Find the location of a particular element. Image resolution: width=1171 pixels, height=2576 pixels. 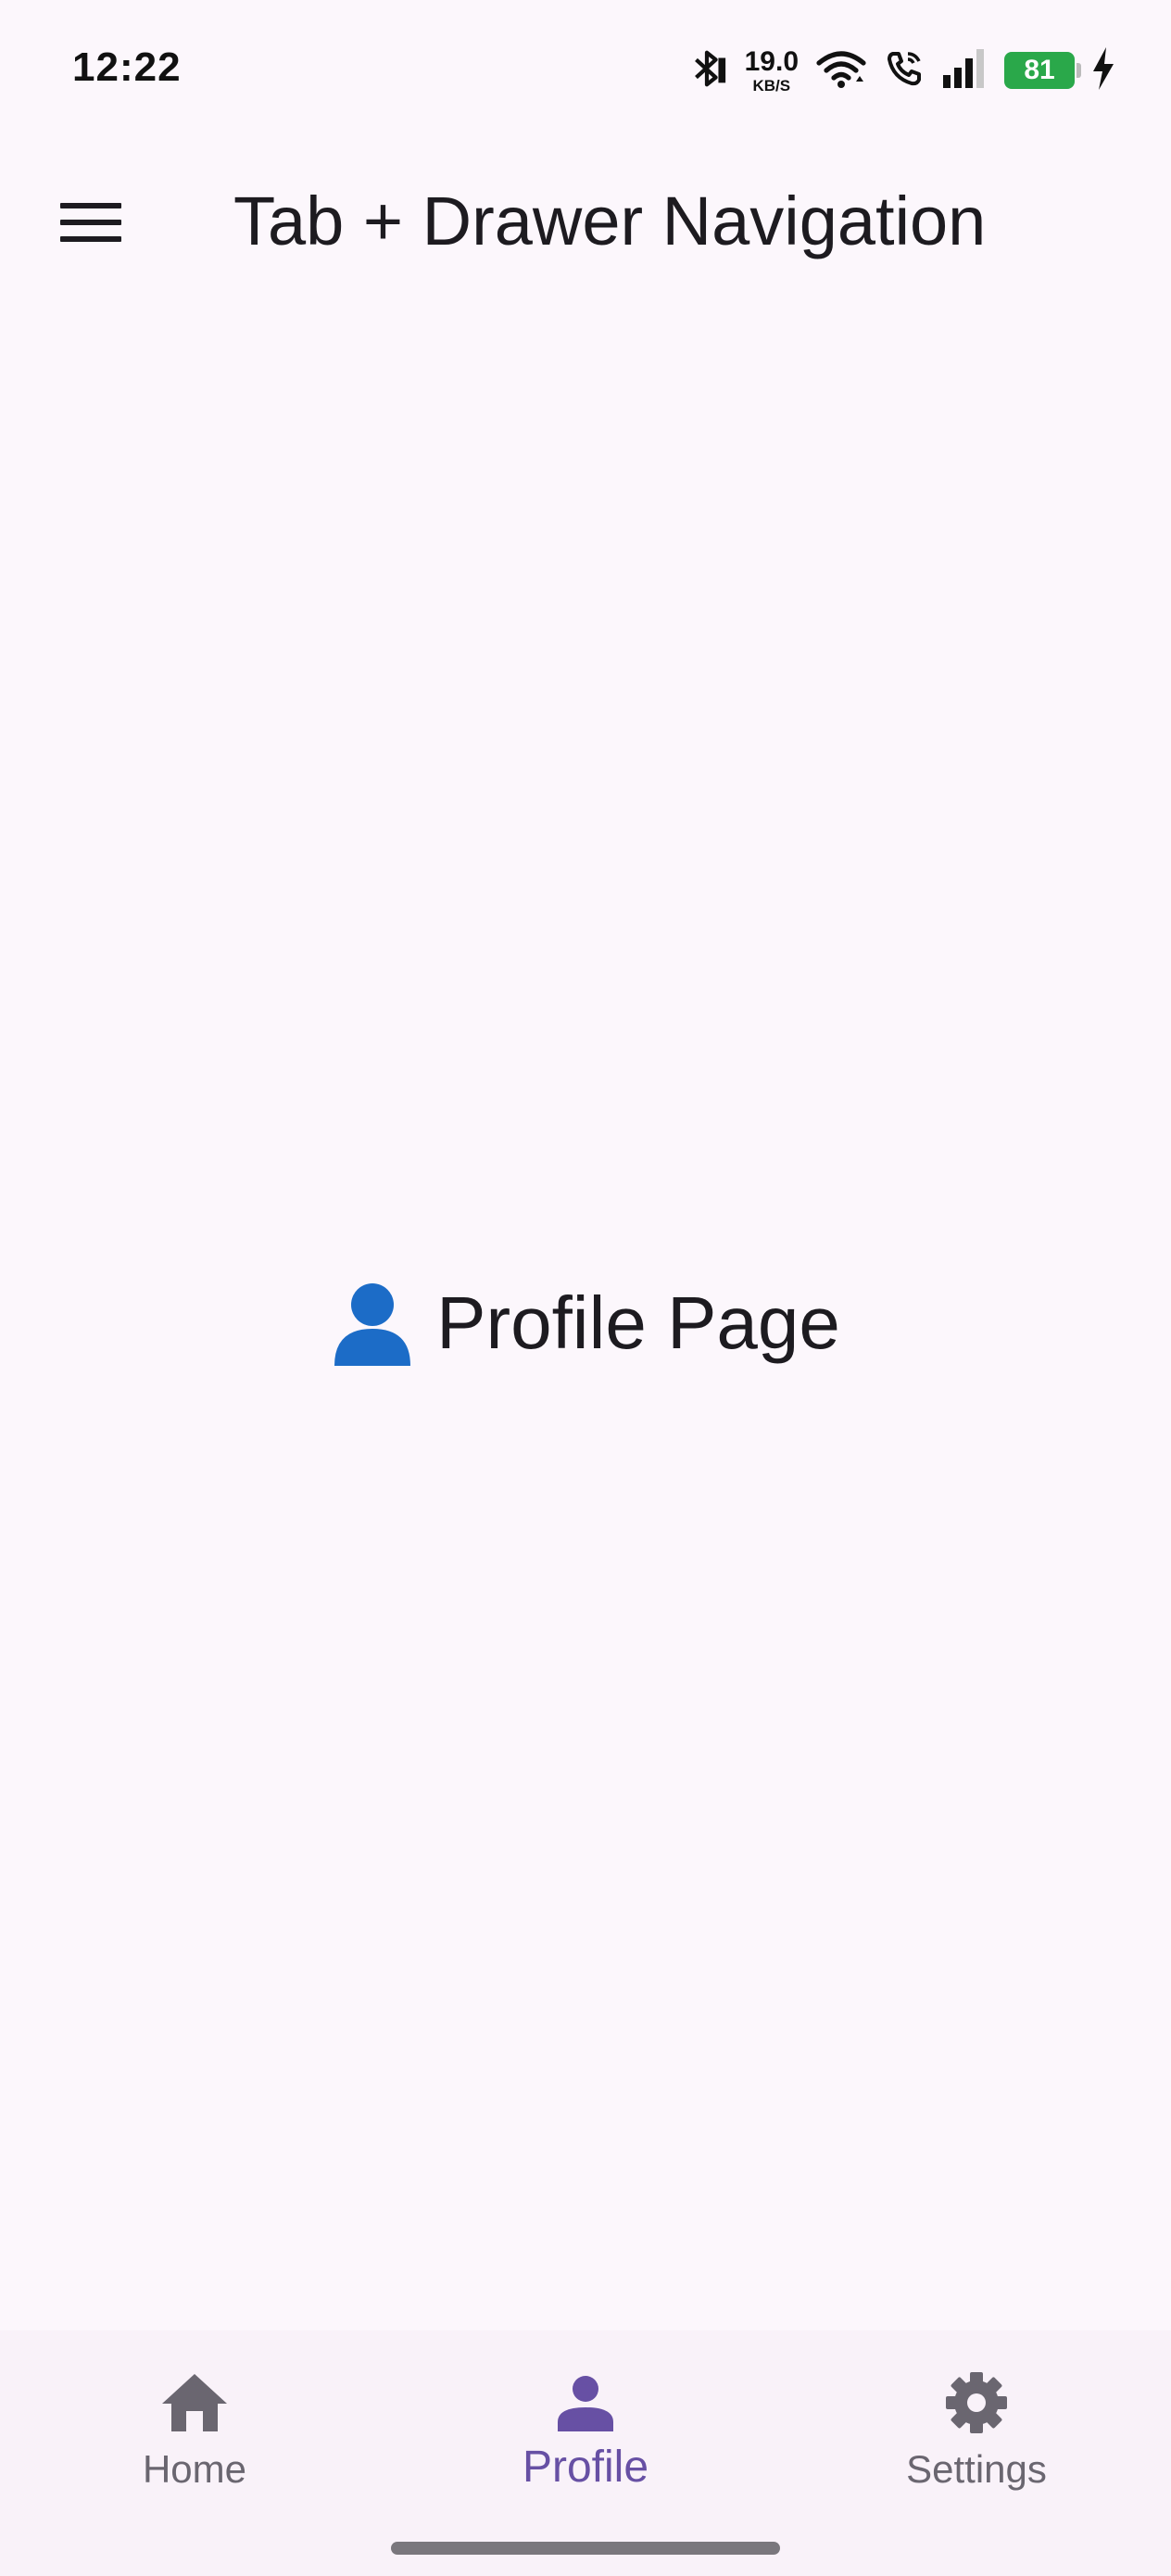

home-indicator is located at coordinates (585, 2548).